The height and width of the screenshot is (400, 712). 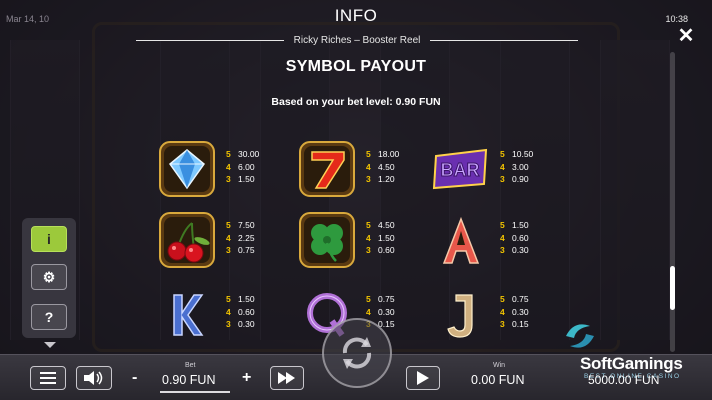 I want to click on svg-text: BAR, so click(x=460, y=170).